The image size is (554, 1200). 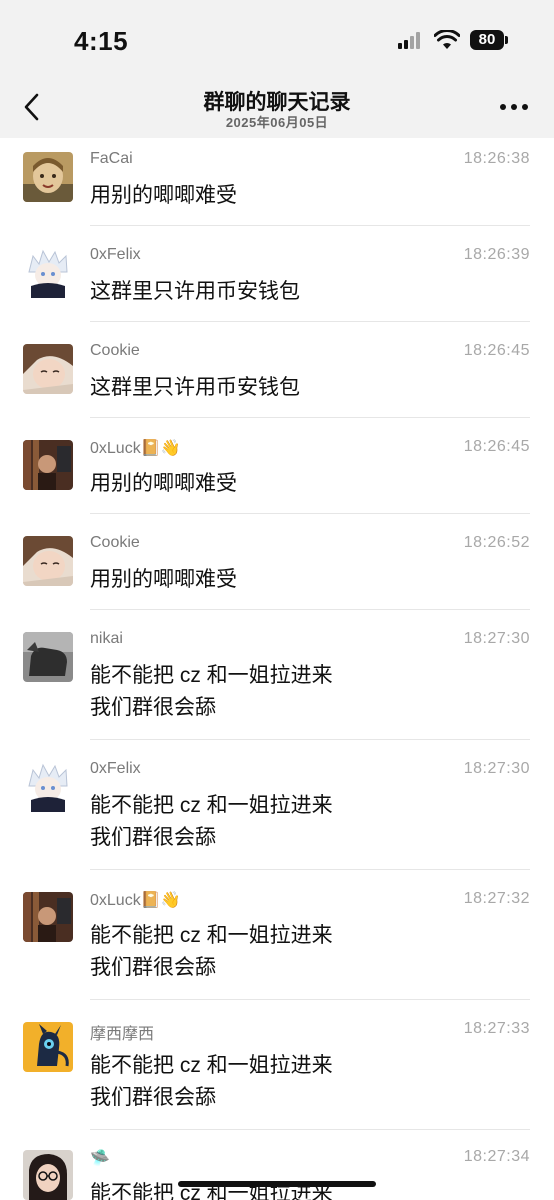 I want to click on cartoon-girl-avatar, so click(x=48, y=177).